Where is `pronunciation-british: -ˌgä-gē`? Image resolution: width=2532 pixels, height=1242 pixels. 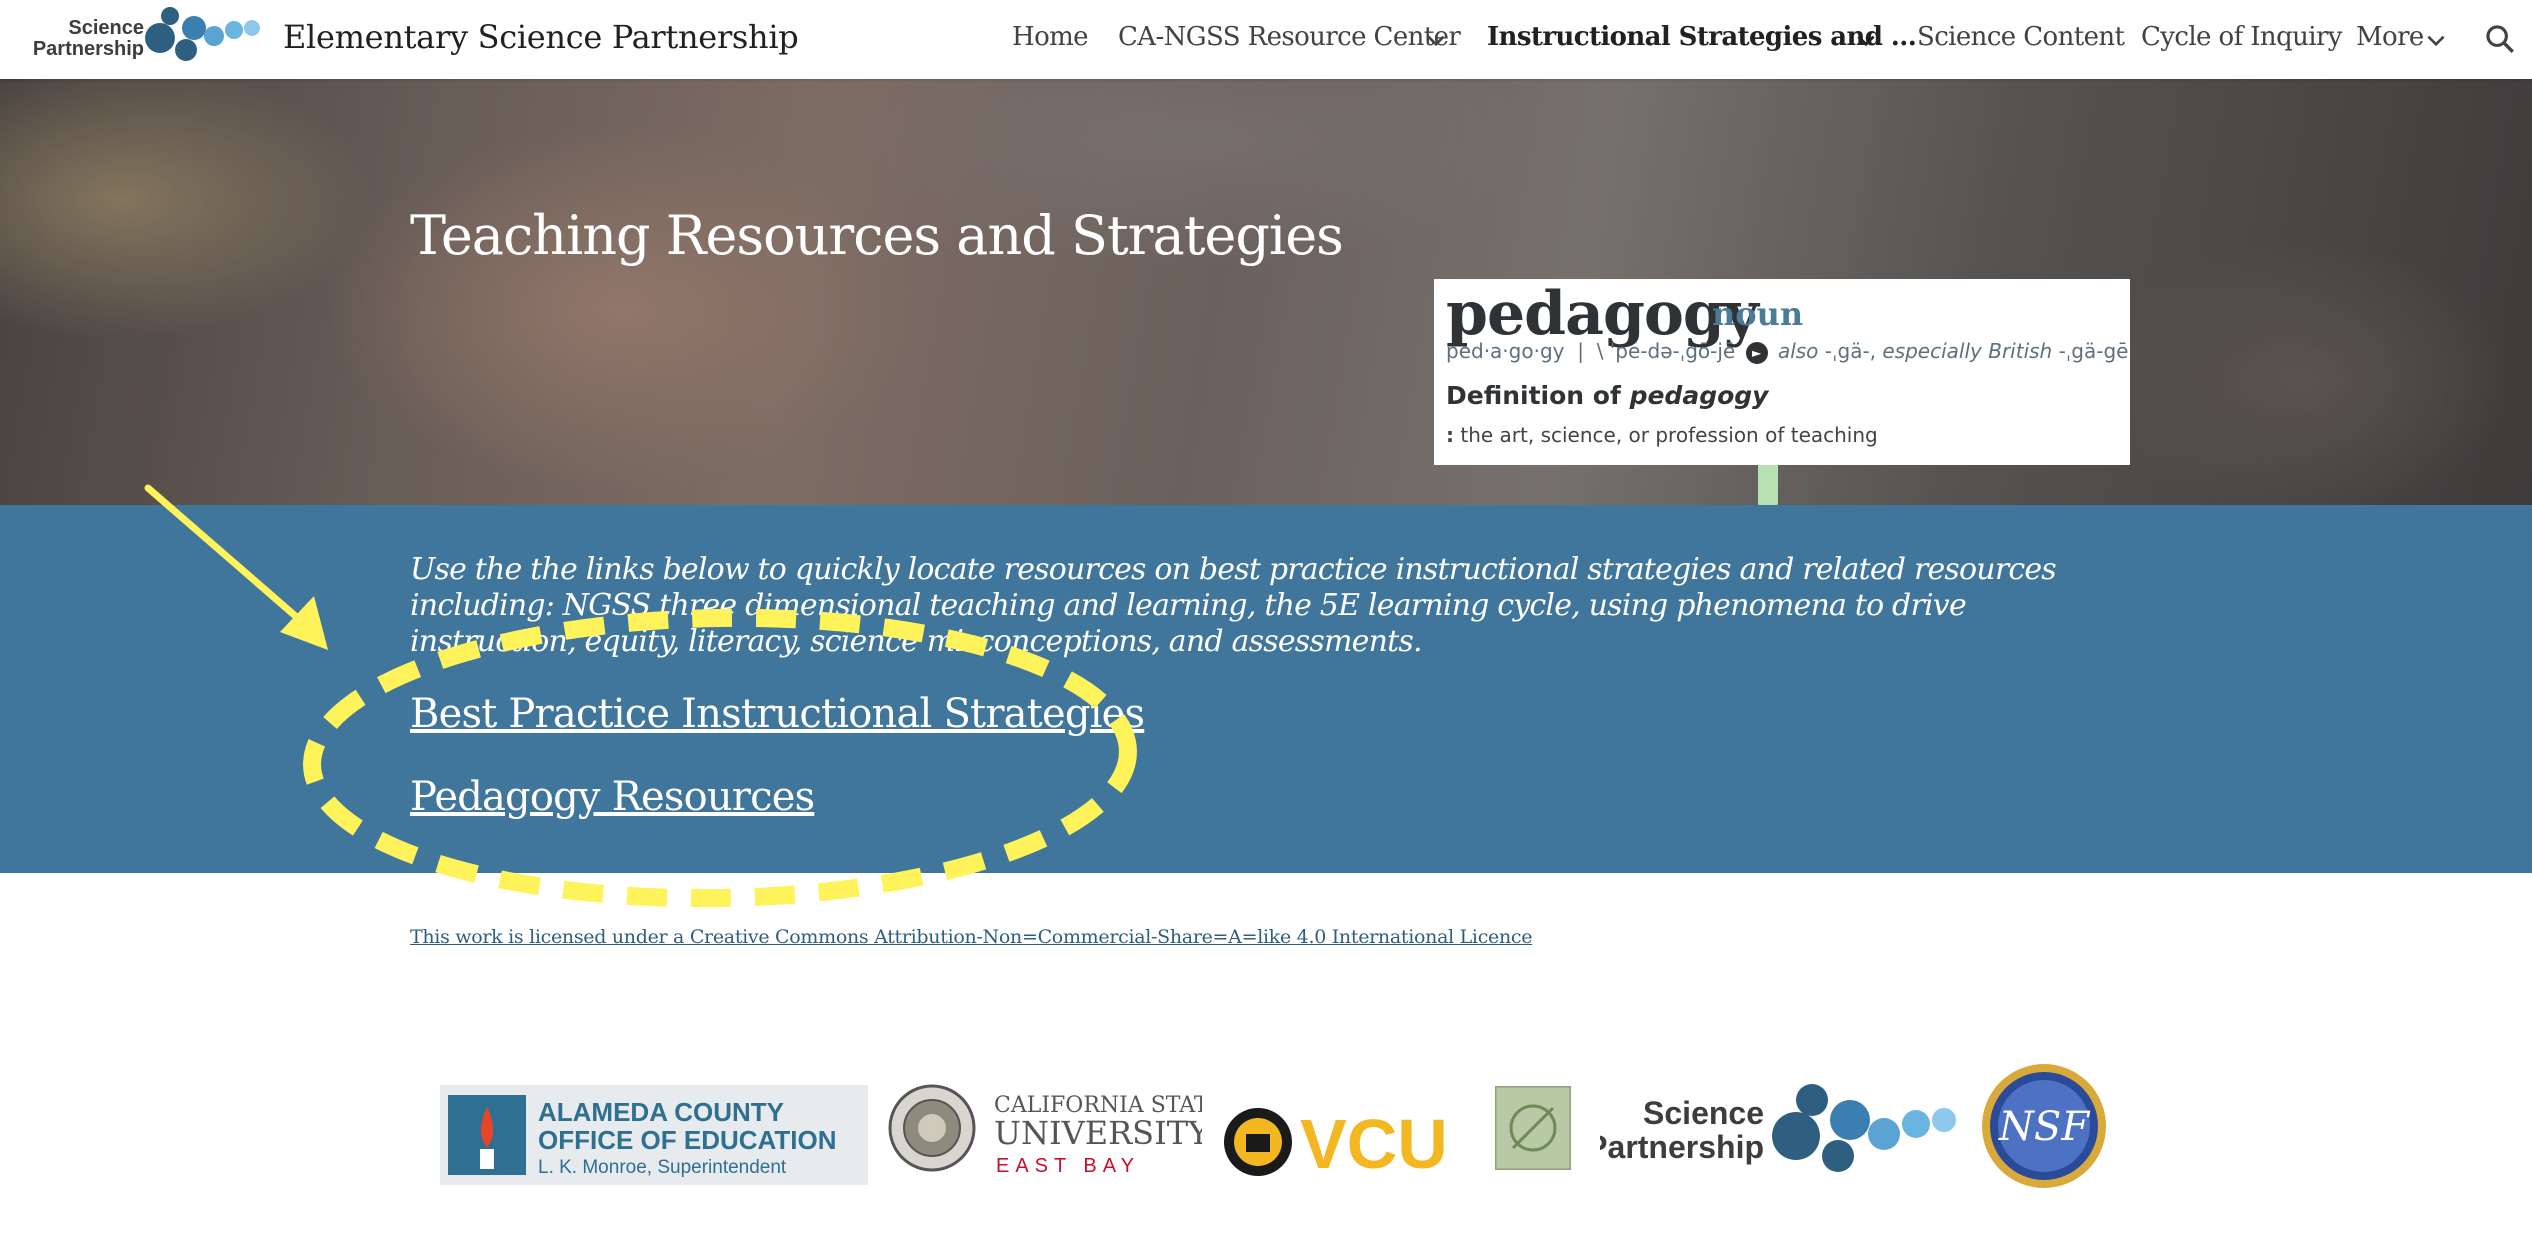 pronunciation-british: -ˌgä-gē is located at coordinates (2093, 351).